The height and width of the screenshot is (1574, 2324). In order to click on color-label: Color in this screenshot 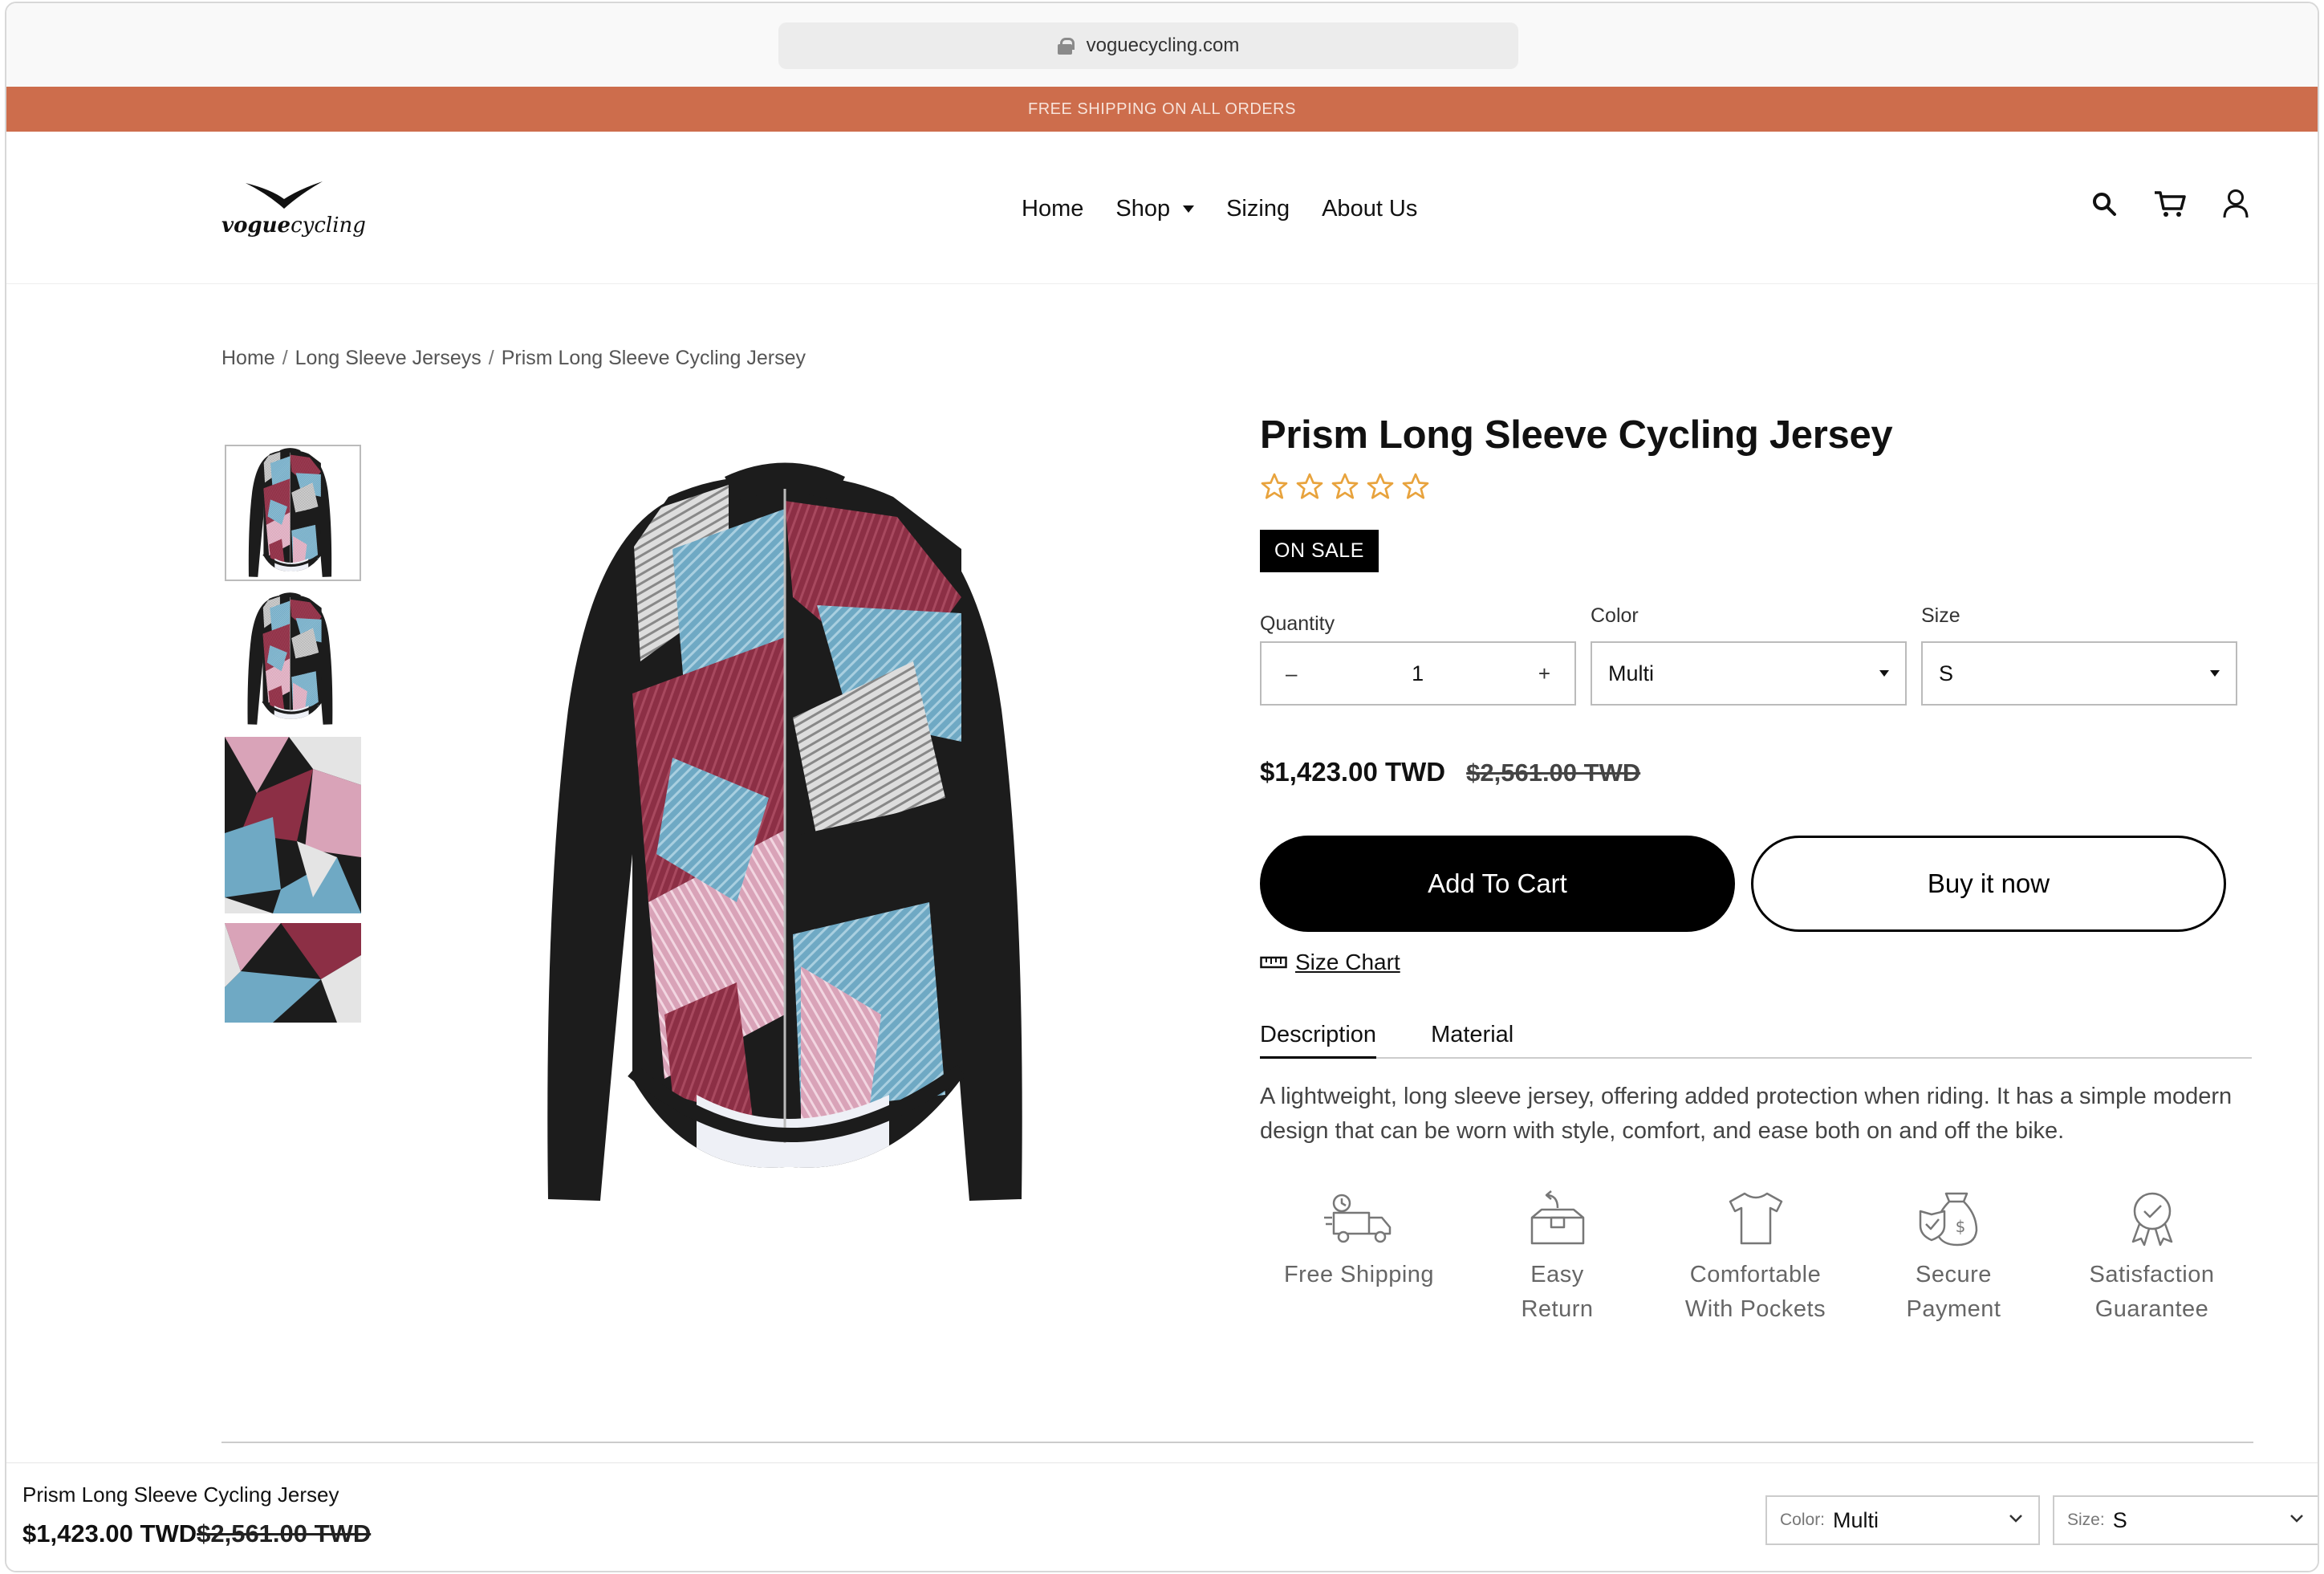, I will do `click(1615, 615)`.